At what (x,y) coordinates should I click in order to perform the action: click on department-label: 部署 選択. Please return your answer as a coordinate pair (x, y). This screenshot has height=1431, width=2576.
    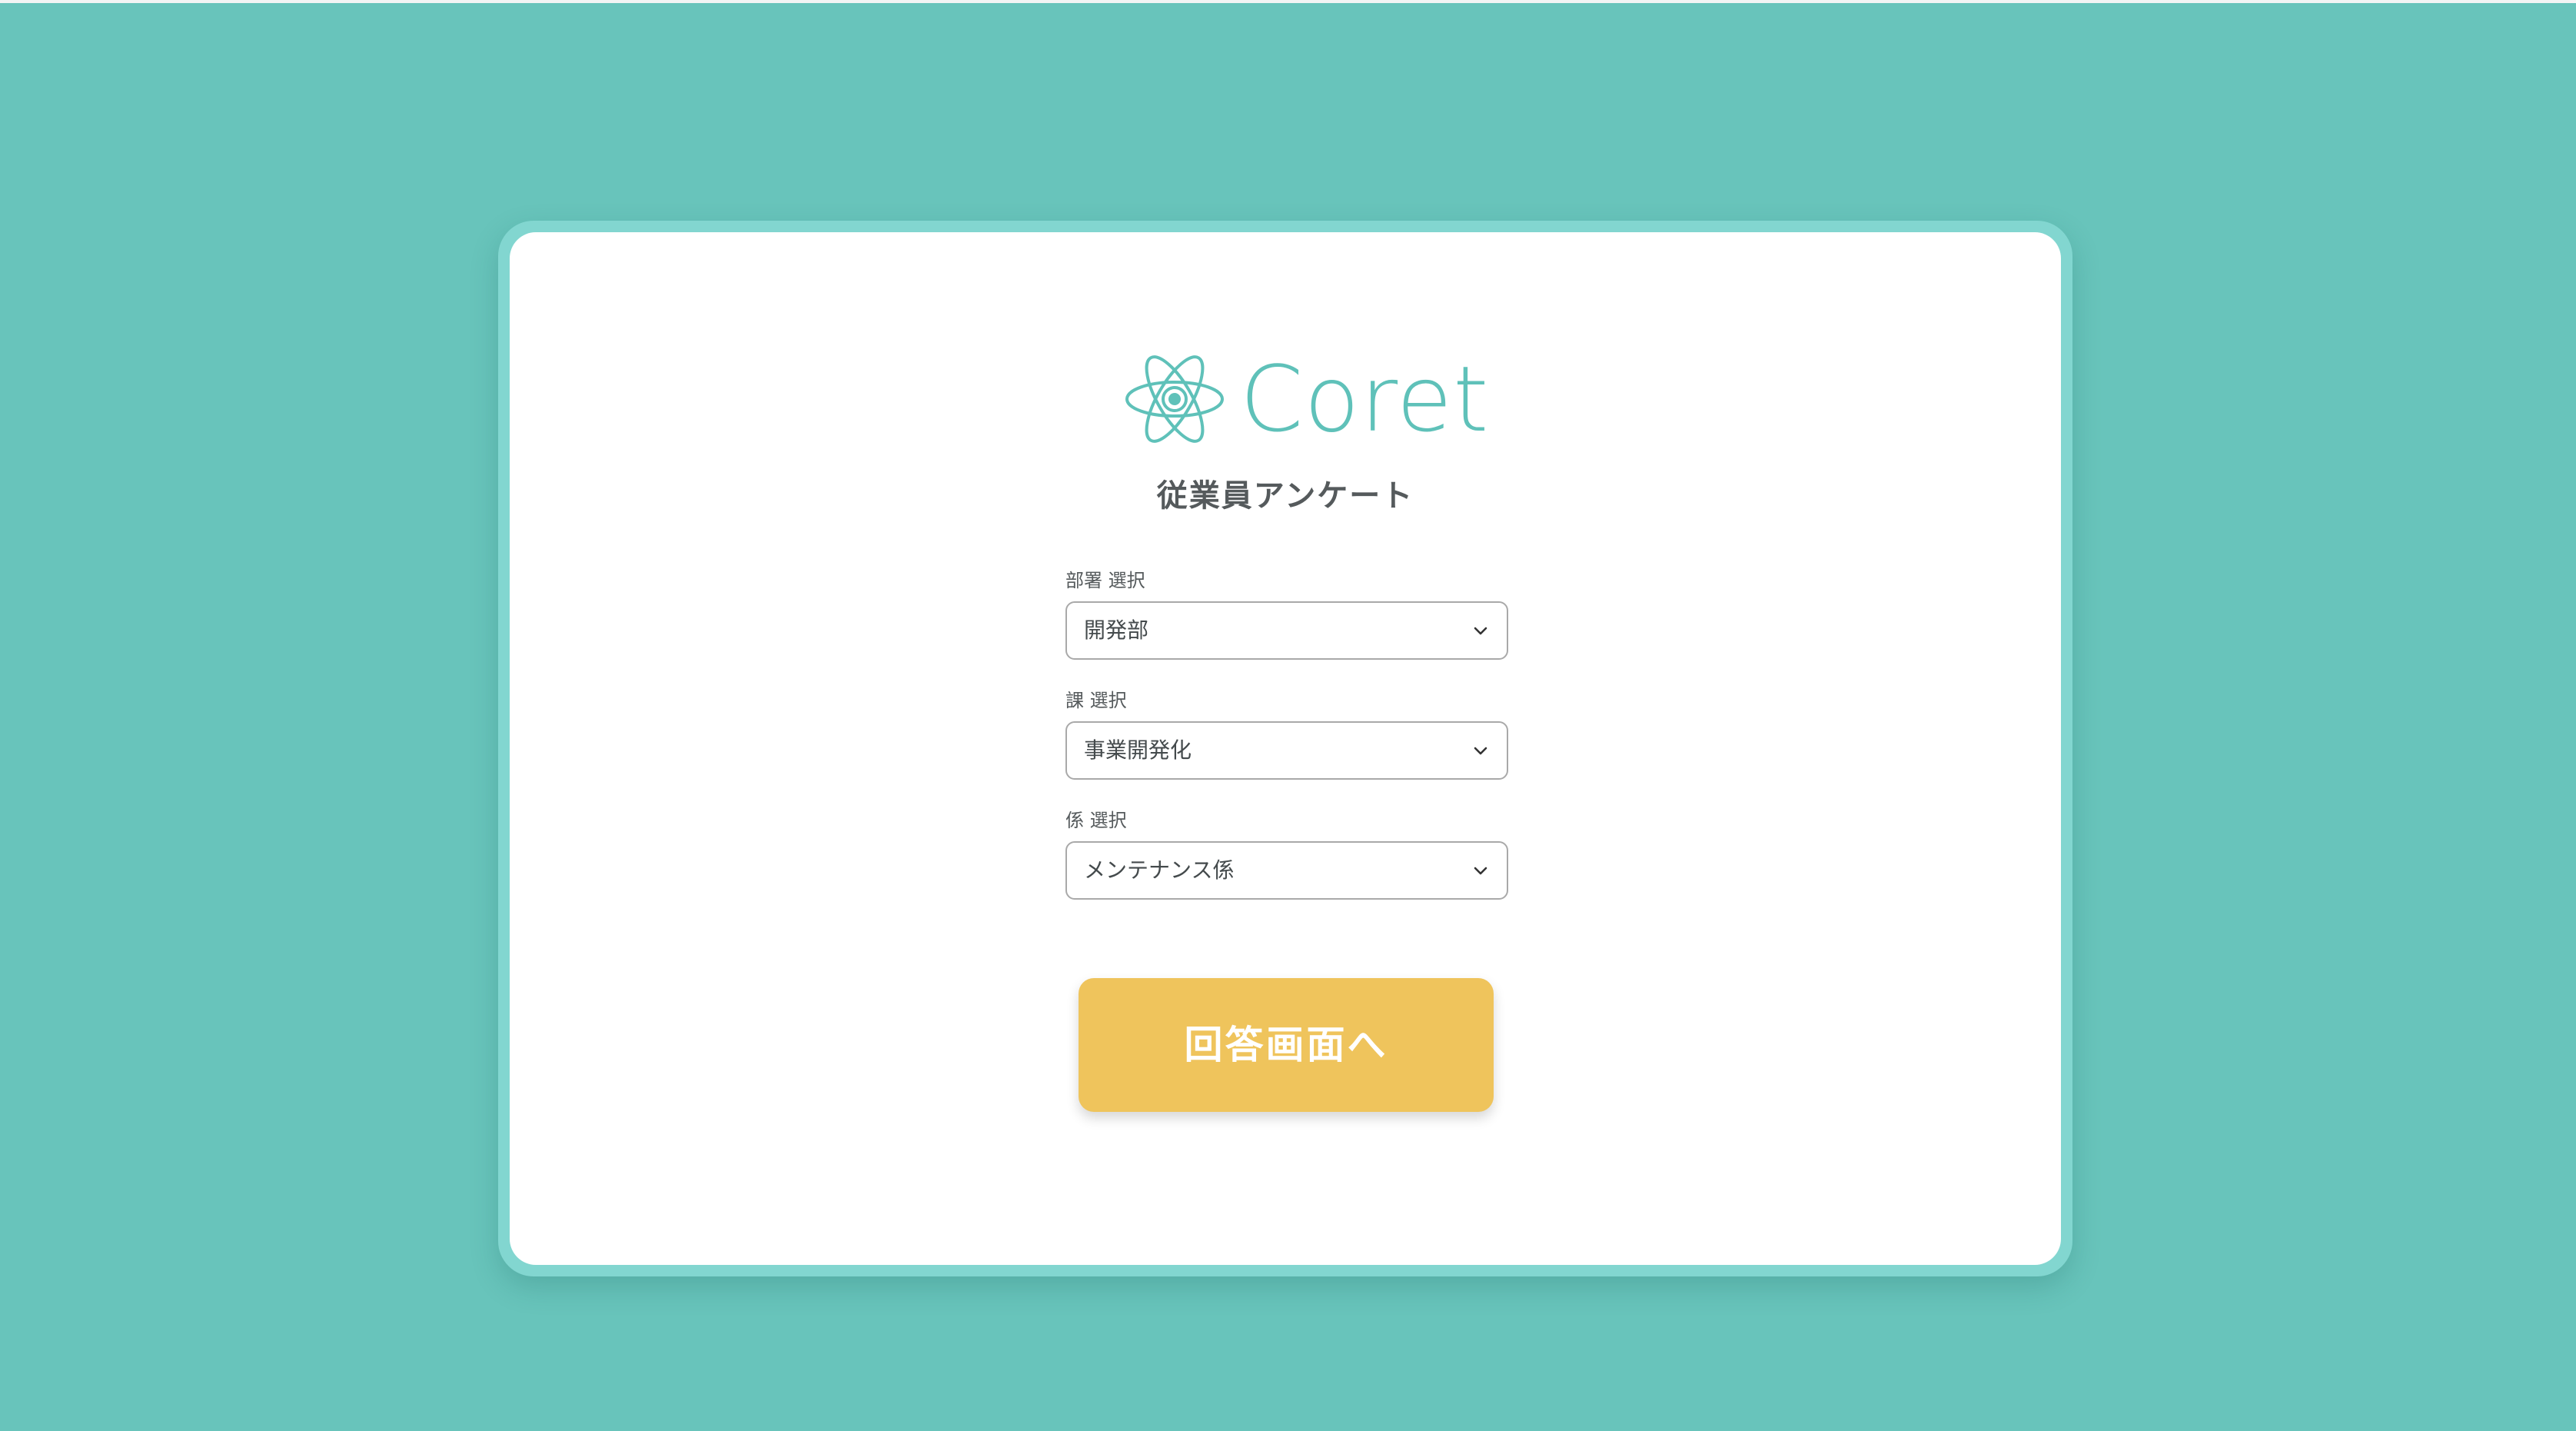
    Looking at the image, I should click on (1105, 581).